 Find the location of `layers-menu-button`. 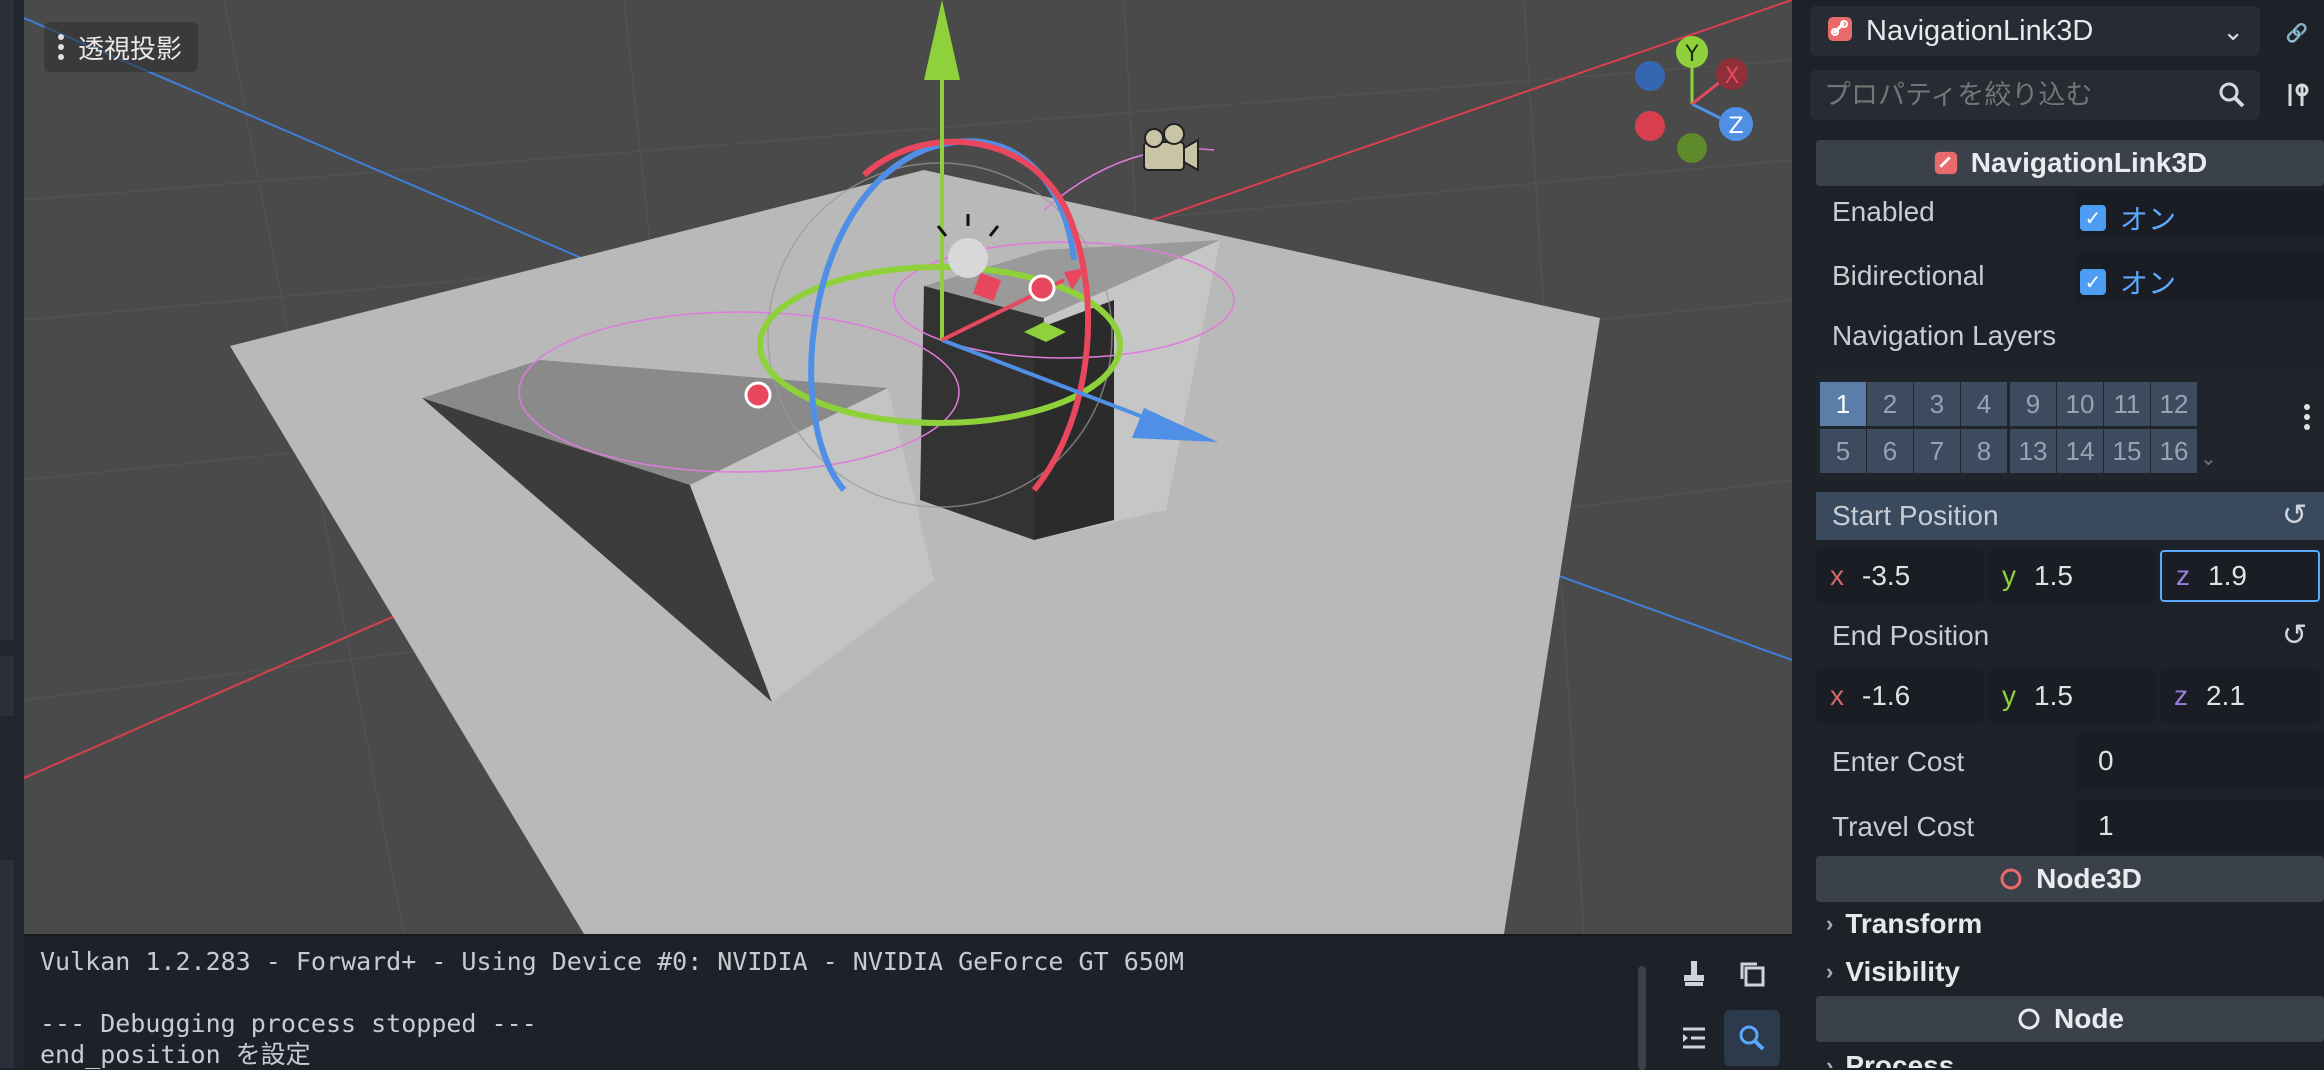

layers-menu-button is located at coordinates (2307, 417).